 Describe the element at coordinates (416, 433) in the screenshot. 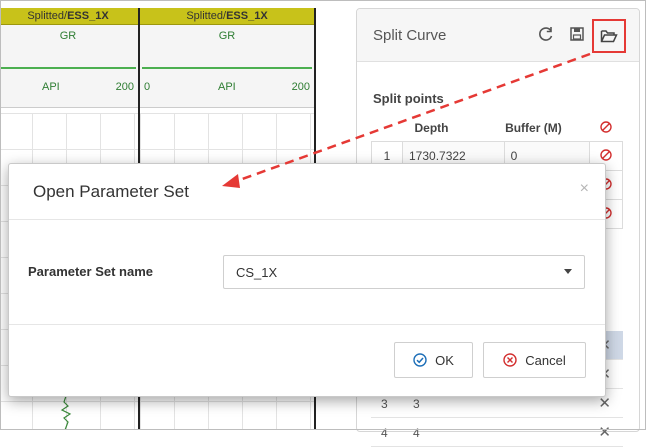

I see `list-item-value: 4` at that location.